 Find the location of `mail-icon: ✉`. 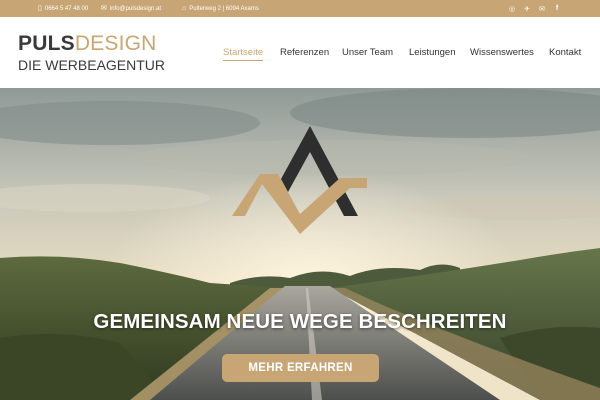

mail-icon: ✉ is located at coordinates (542, 8).